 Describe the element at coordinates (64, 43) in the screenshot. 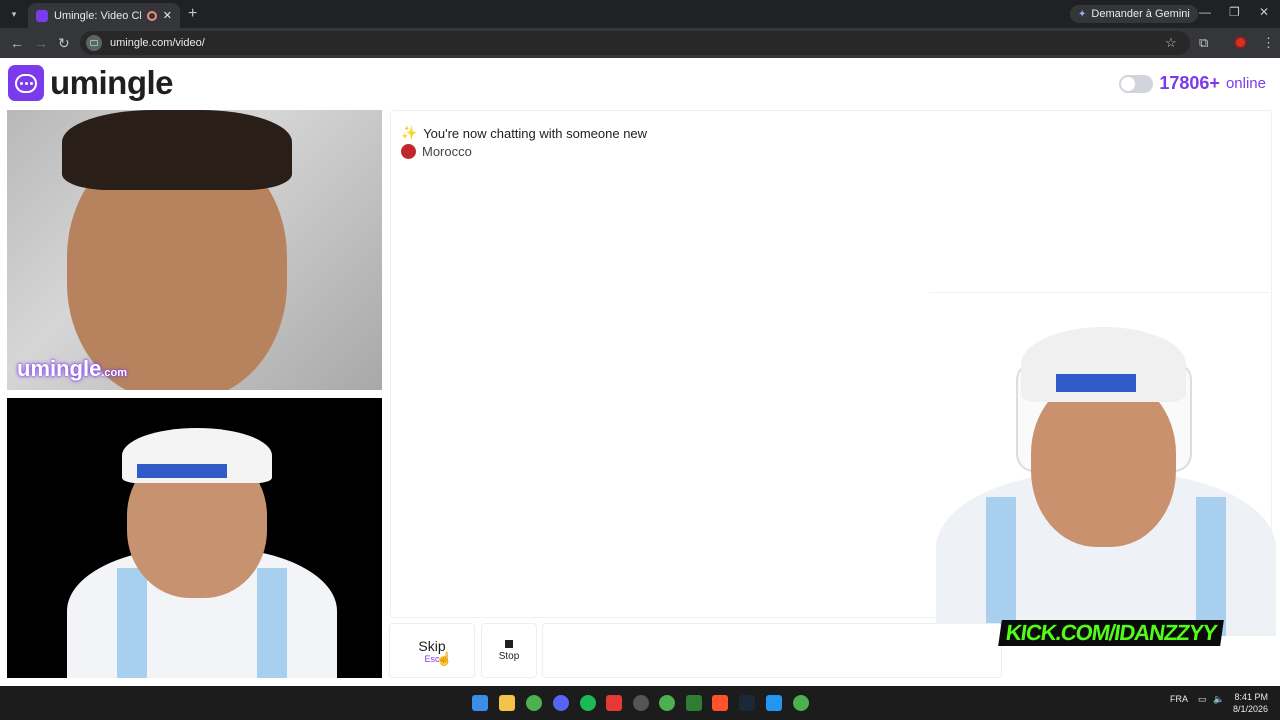

I see `reload-icon: ↻` at that location.